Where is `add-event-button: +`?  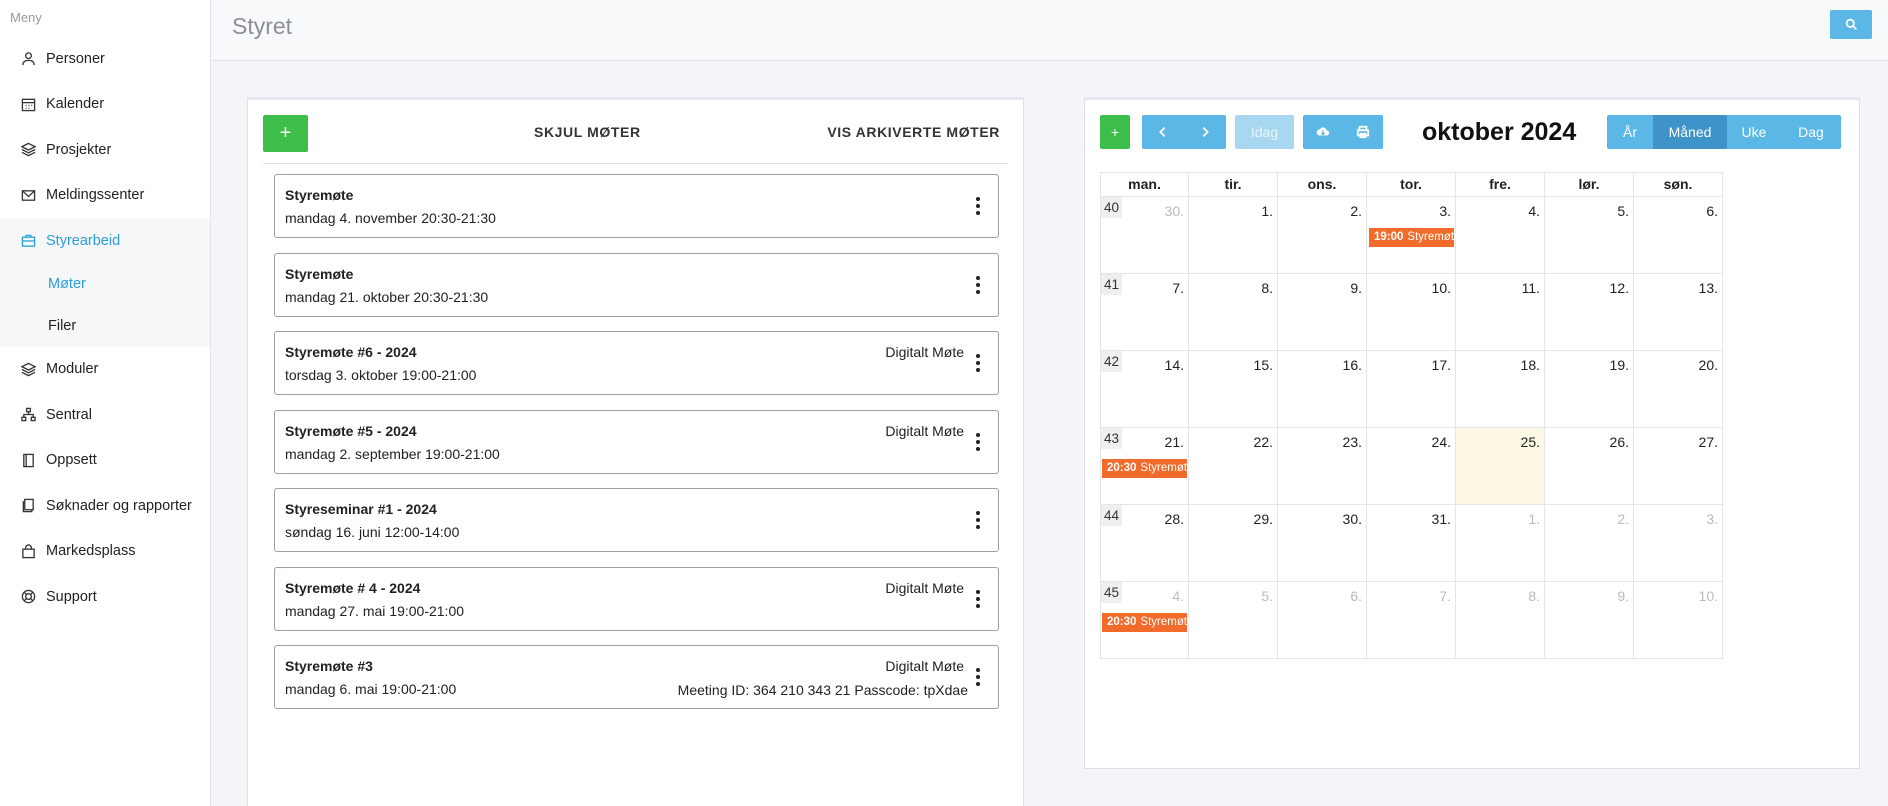
add-event-button: + is located at coordinates (1115, 132).